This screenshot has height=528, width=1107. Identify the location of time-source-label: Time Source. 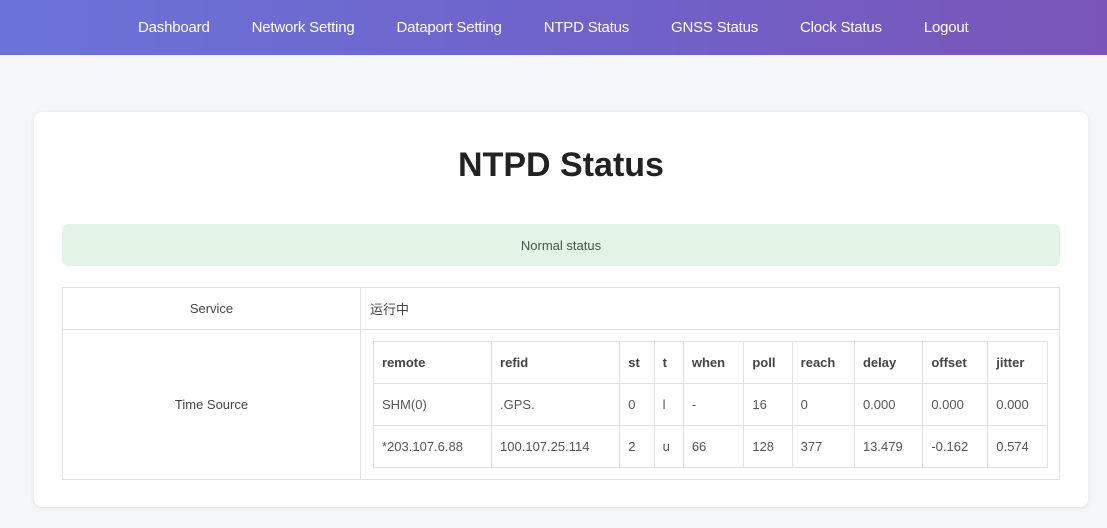
(211, 404).